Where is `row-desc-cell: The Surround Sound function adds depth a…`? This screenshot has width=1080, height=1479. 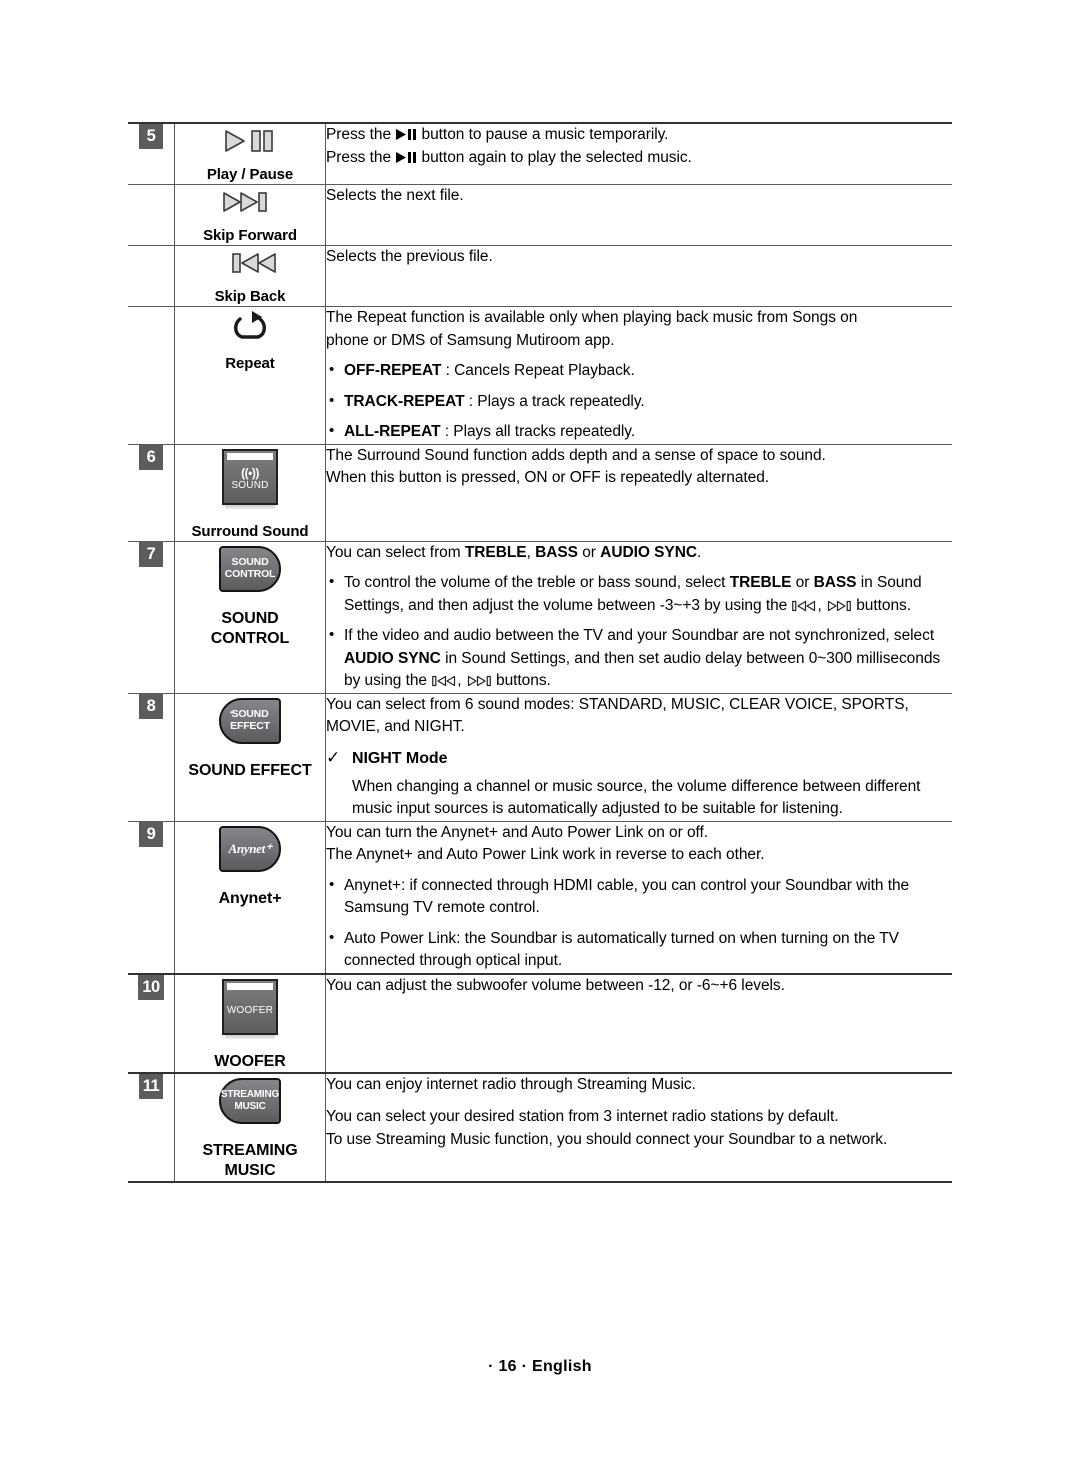 row-desc-cell: The Surround Sound function adds depth a… is located at coordinates (638, 493).